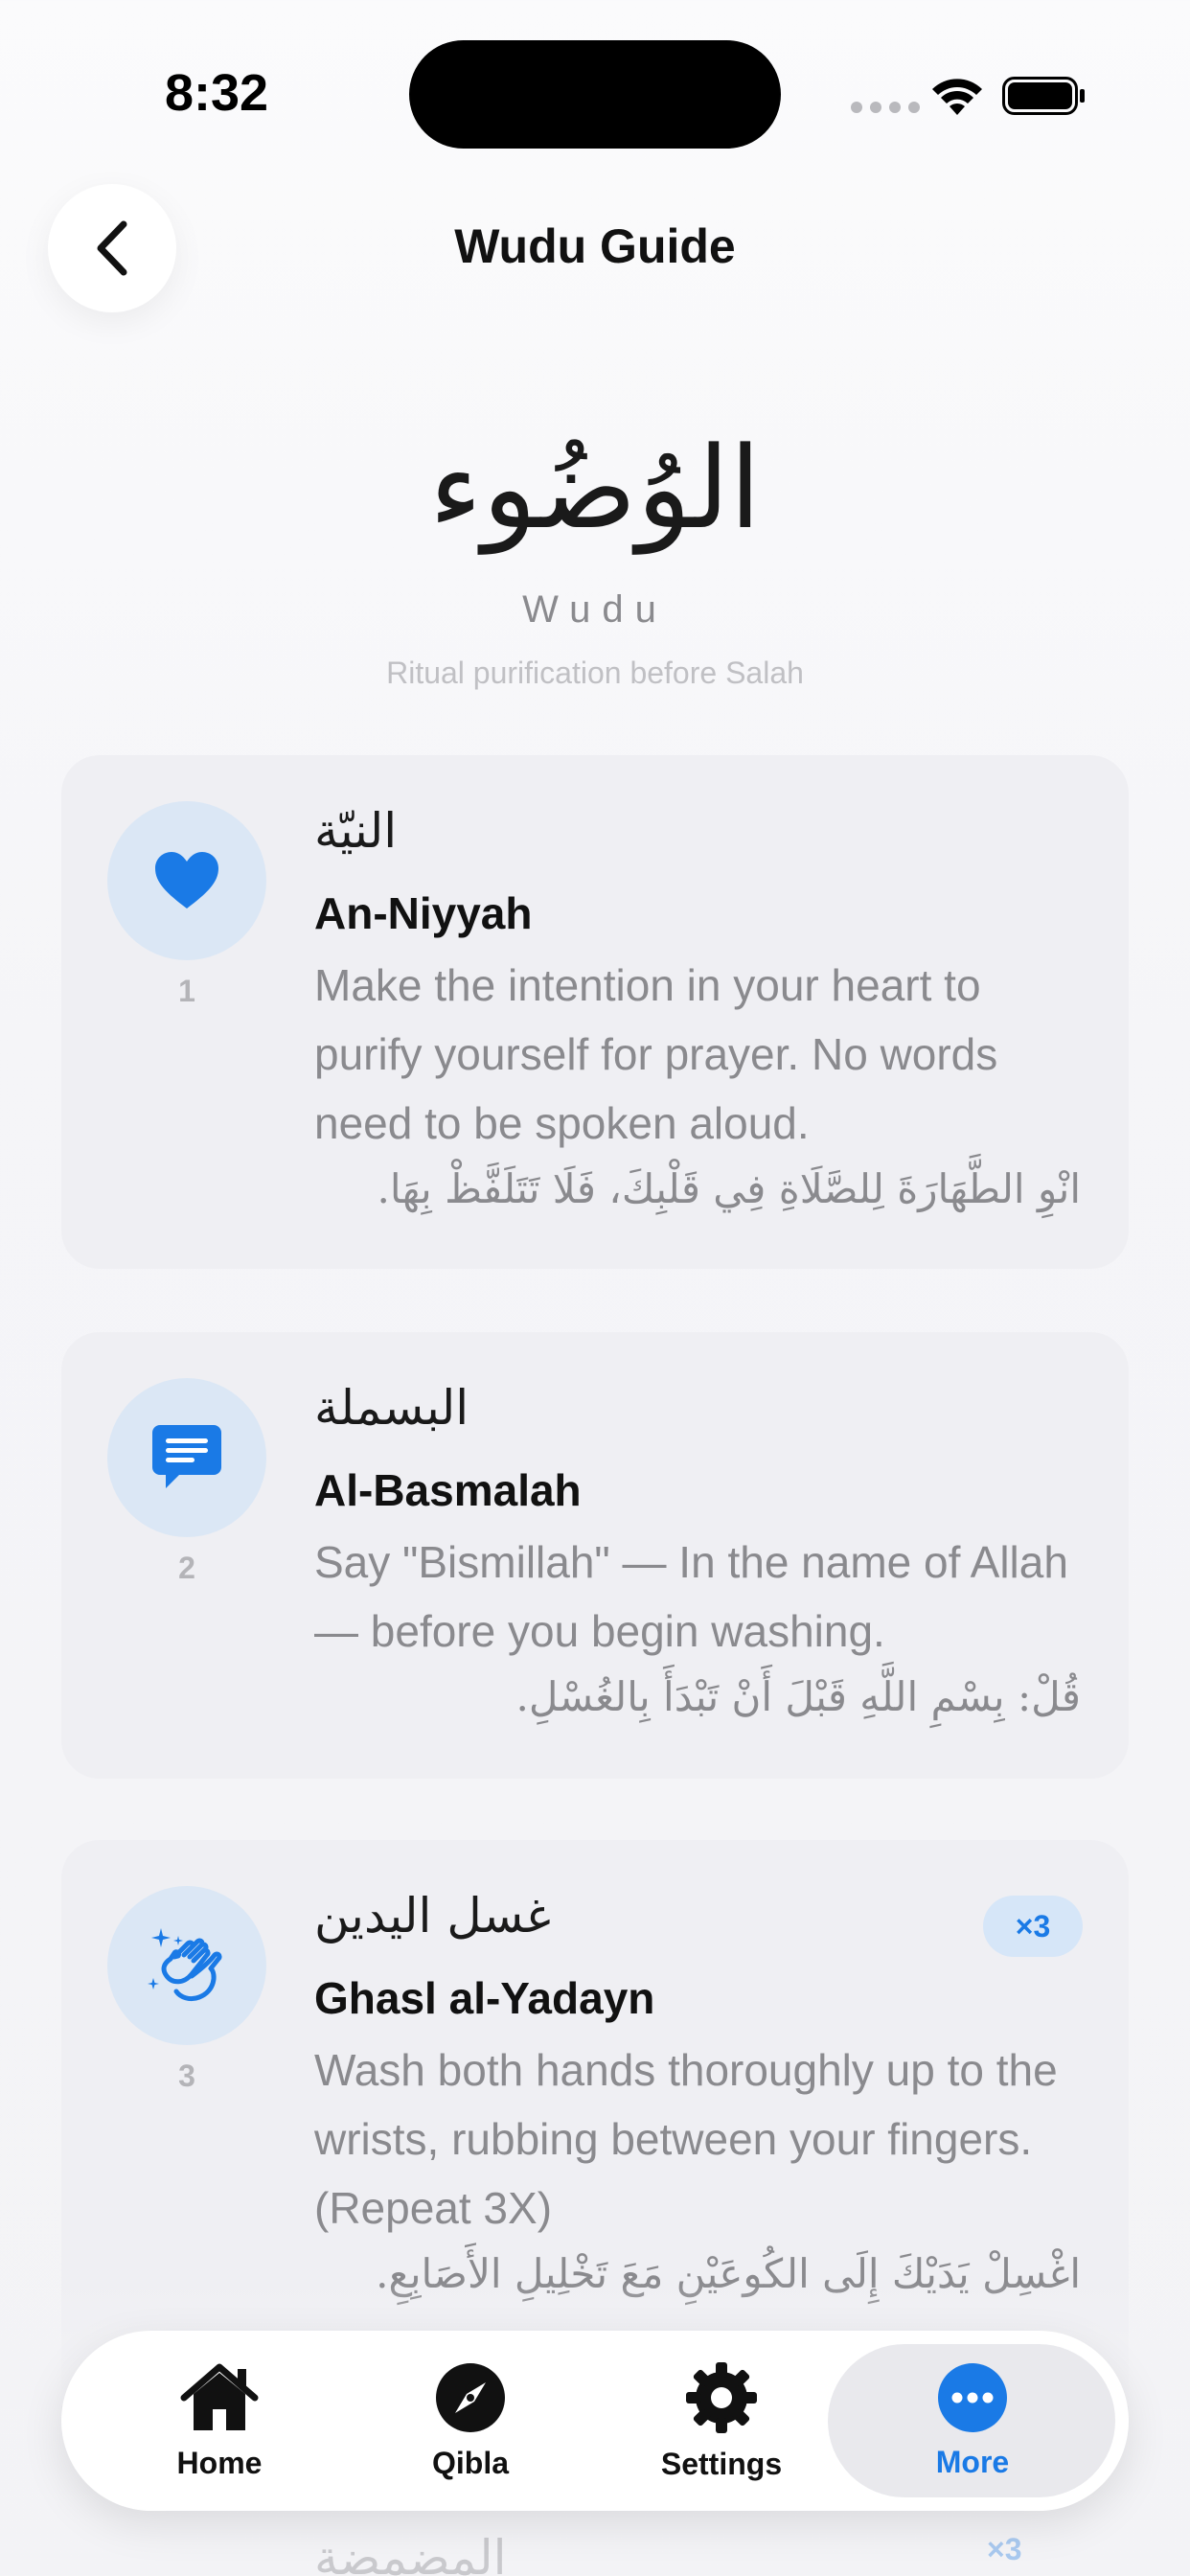  Describe the element at coordinates (595, 94) in the screenshot. I see `dynamic-island` at that location.